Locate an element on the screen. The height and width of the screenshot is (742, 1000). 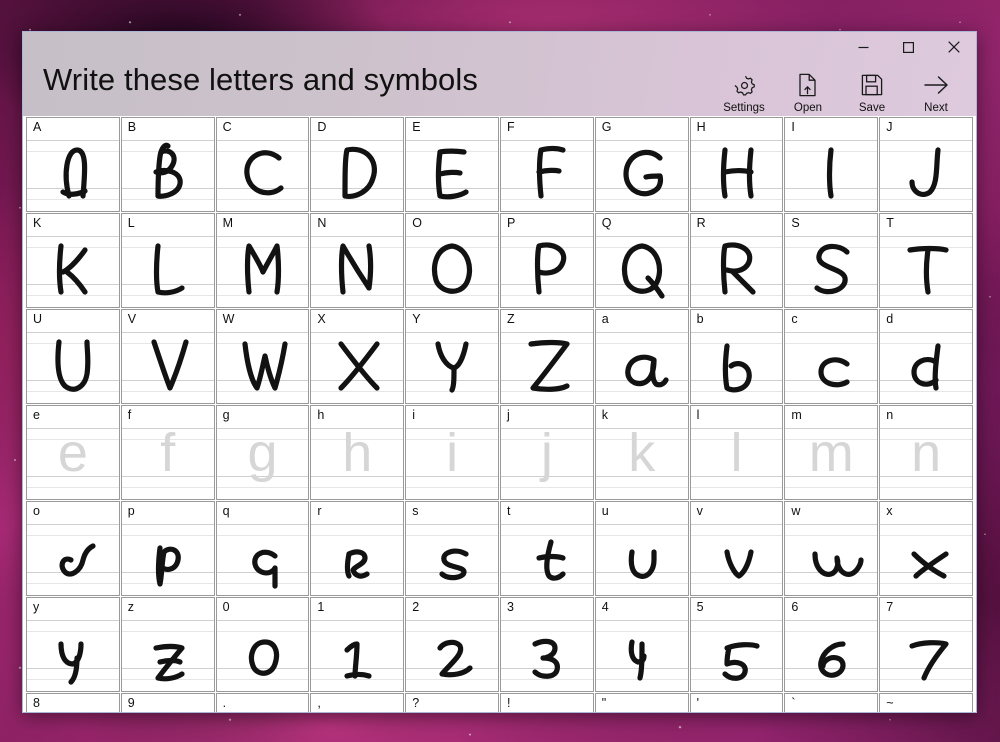
sample-cell: " is located at coordinates (641, 702).